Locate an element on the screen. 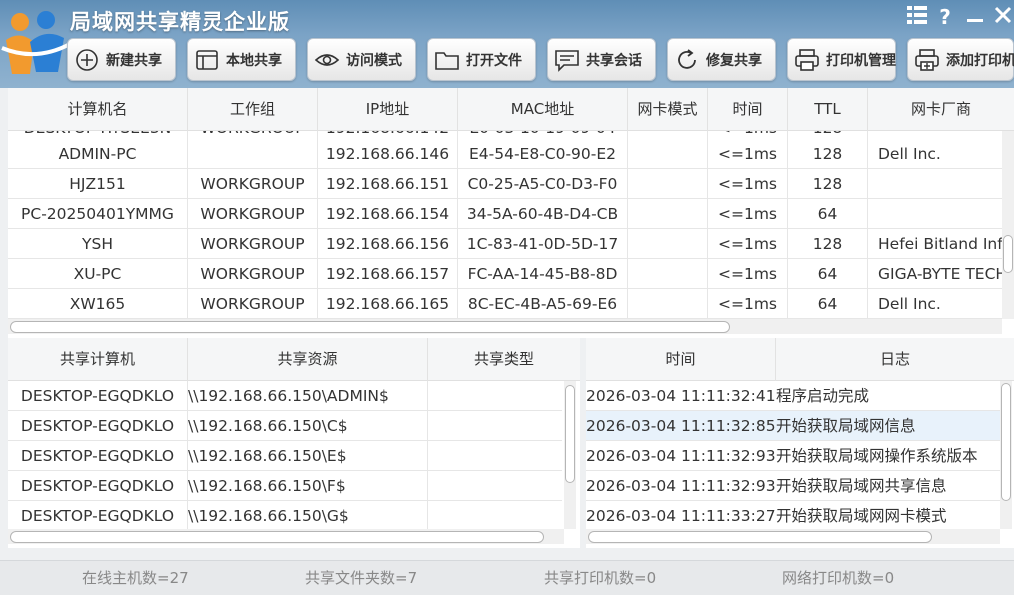 This screenshot has height=595, width=1014. computer-vscrollbar is located at coordinates (1008, 225).